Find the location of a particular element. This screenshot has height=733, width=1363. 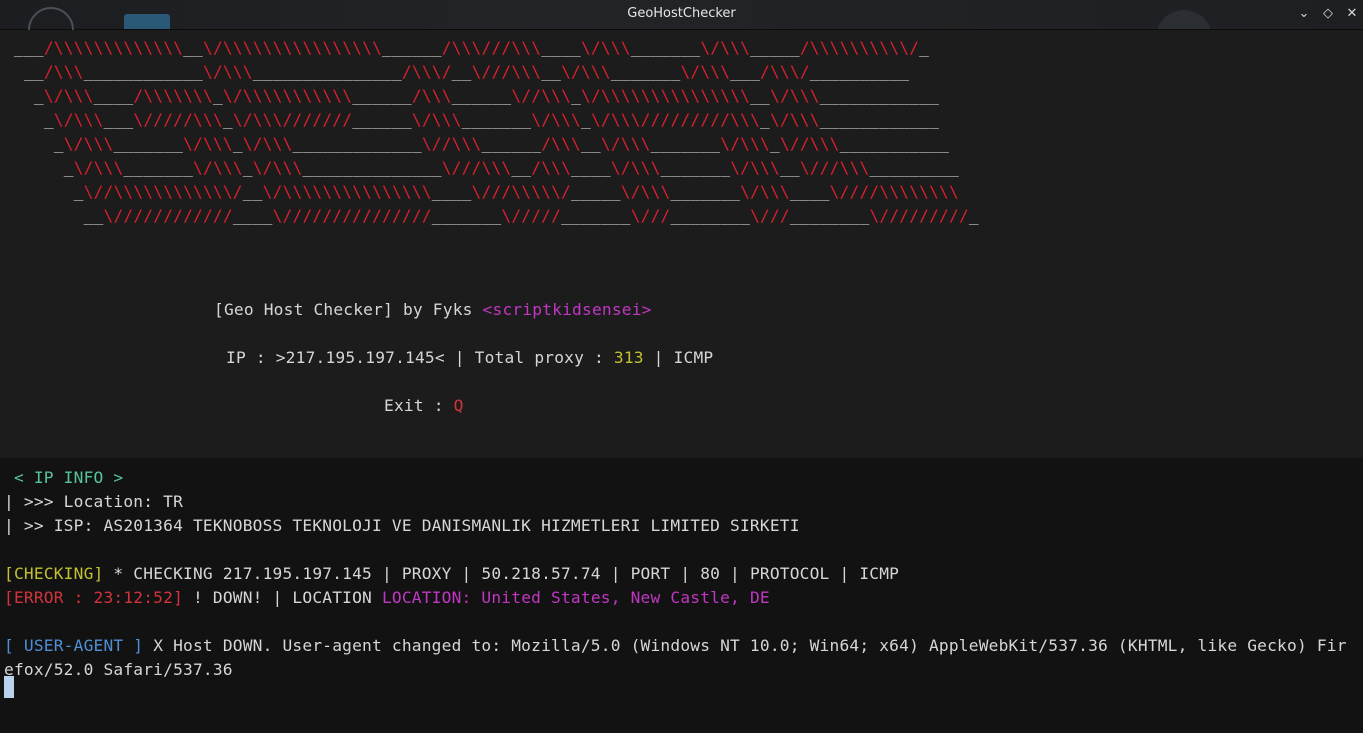

close-icon: ✕ is located at coordinates (1352, 13).